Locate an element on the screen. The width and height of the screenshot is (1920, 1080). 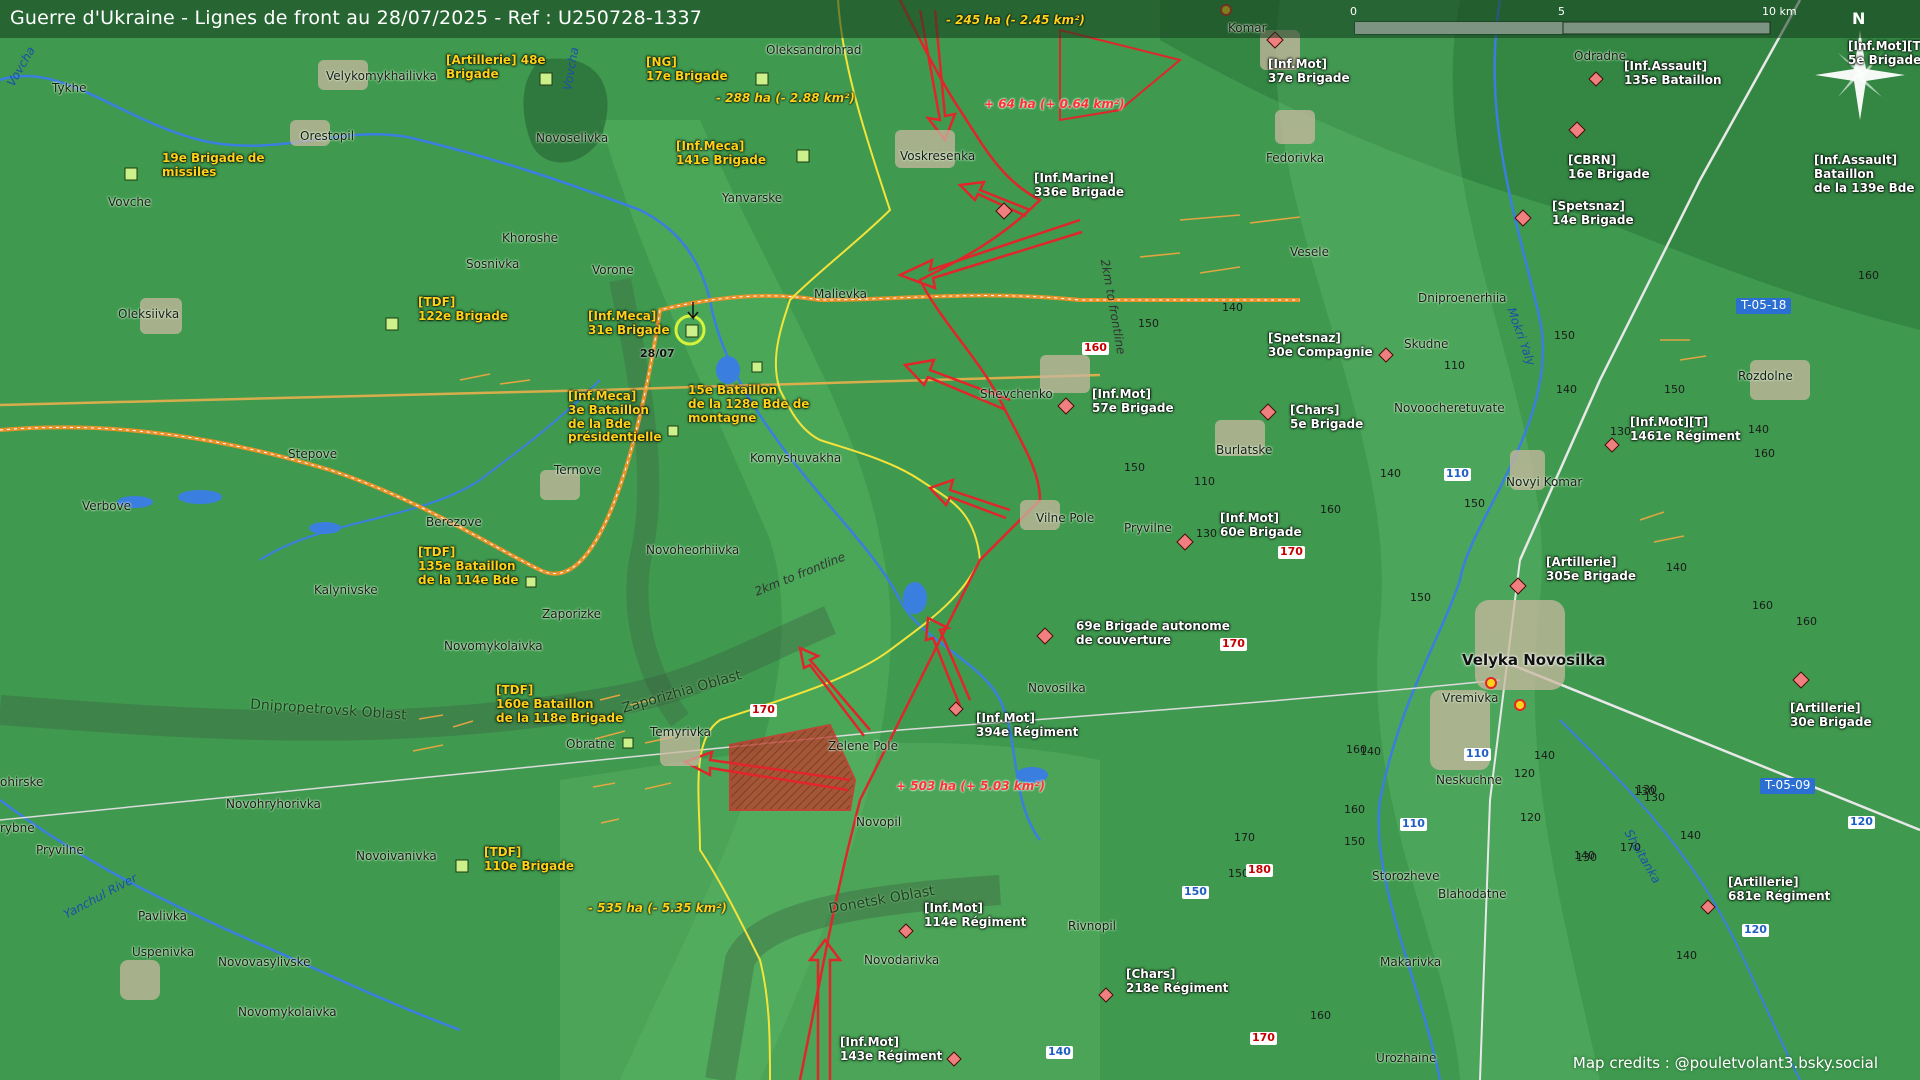
town-label: Oleksiivka is located at coordinates (149, 314).